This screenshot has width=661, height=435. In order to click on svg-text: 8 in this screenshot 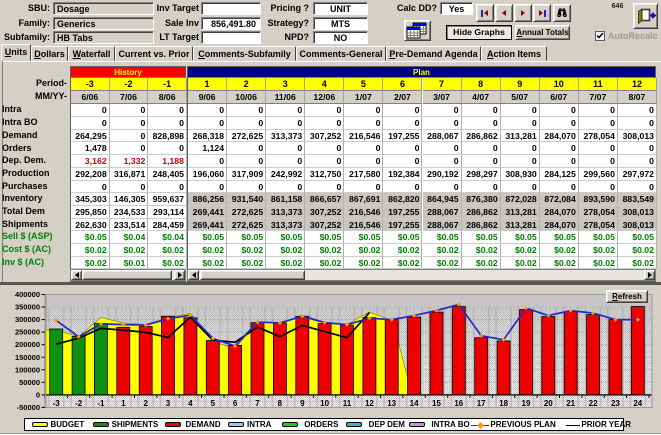, I will do `click(280, 403)`.